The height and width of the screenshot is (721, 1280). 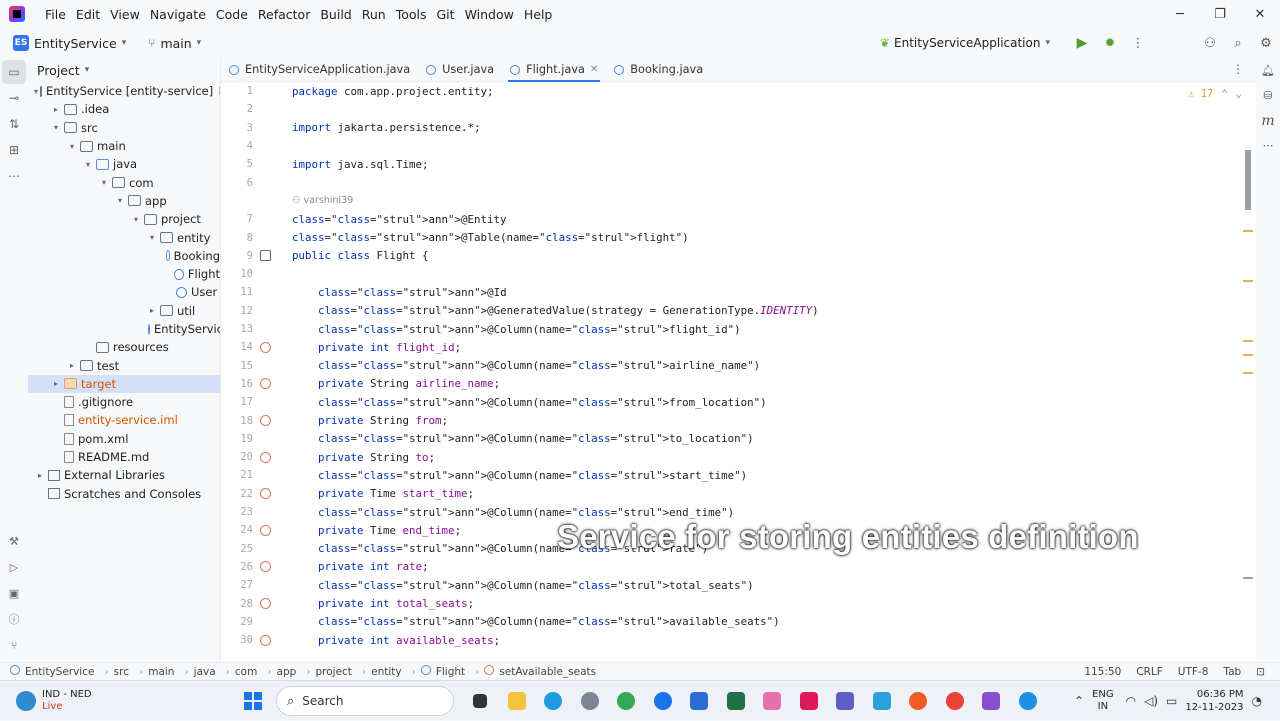 I want to click on line-number: 1, so click(x=237, y=91).